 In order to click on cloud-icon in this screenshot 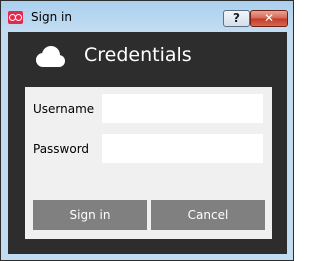, I will do `click(50, 56)`.